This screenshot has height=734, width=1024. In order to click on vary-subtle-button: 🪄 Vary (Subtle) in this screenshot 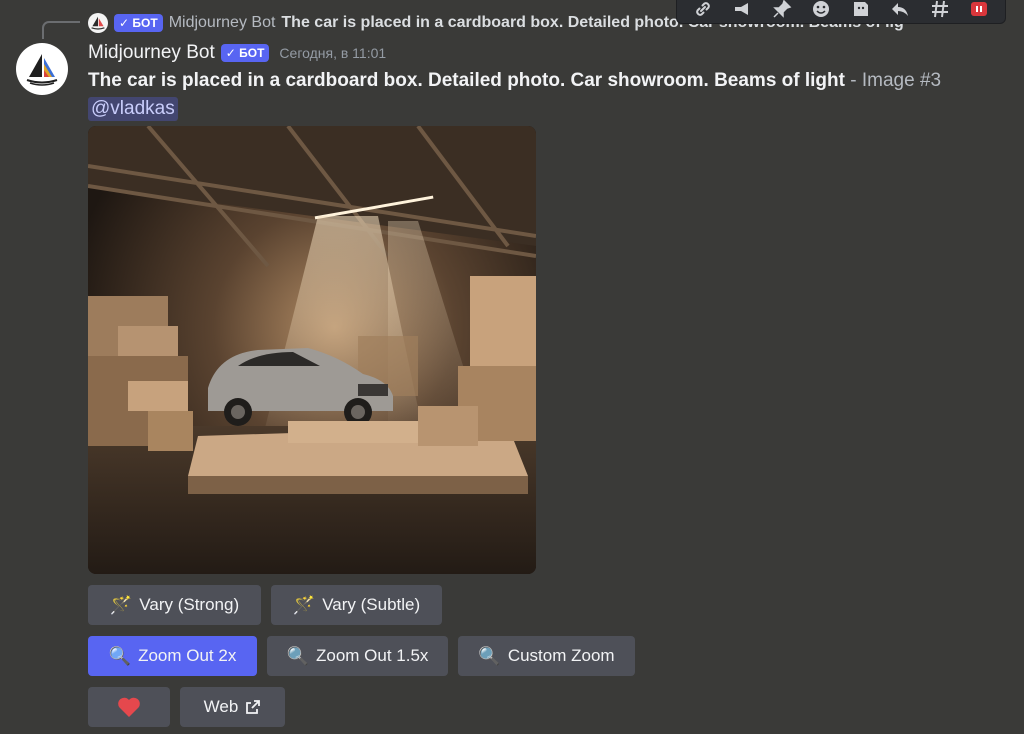, I will do `click(356, 605)`.